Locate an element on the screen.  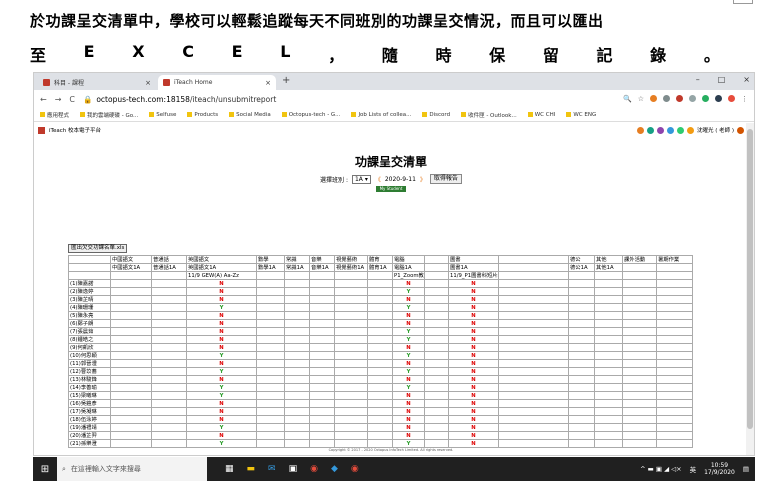
star-icon: ☆ is located at coordinates (641, 99).